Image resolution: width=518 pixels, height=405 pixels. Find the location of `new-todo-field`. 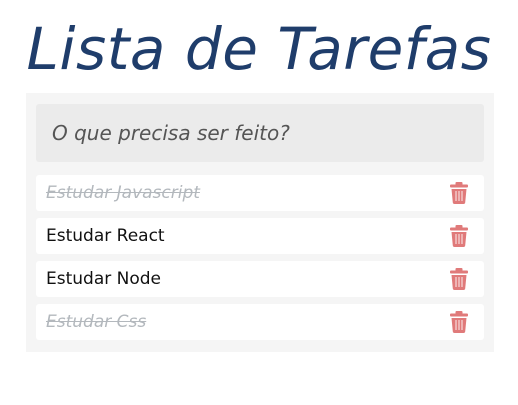

new-todo-field is located at coordinates (260, 133).